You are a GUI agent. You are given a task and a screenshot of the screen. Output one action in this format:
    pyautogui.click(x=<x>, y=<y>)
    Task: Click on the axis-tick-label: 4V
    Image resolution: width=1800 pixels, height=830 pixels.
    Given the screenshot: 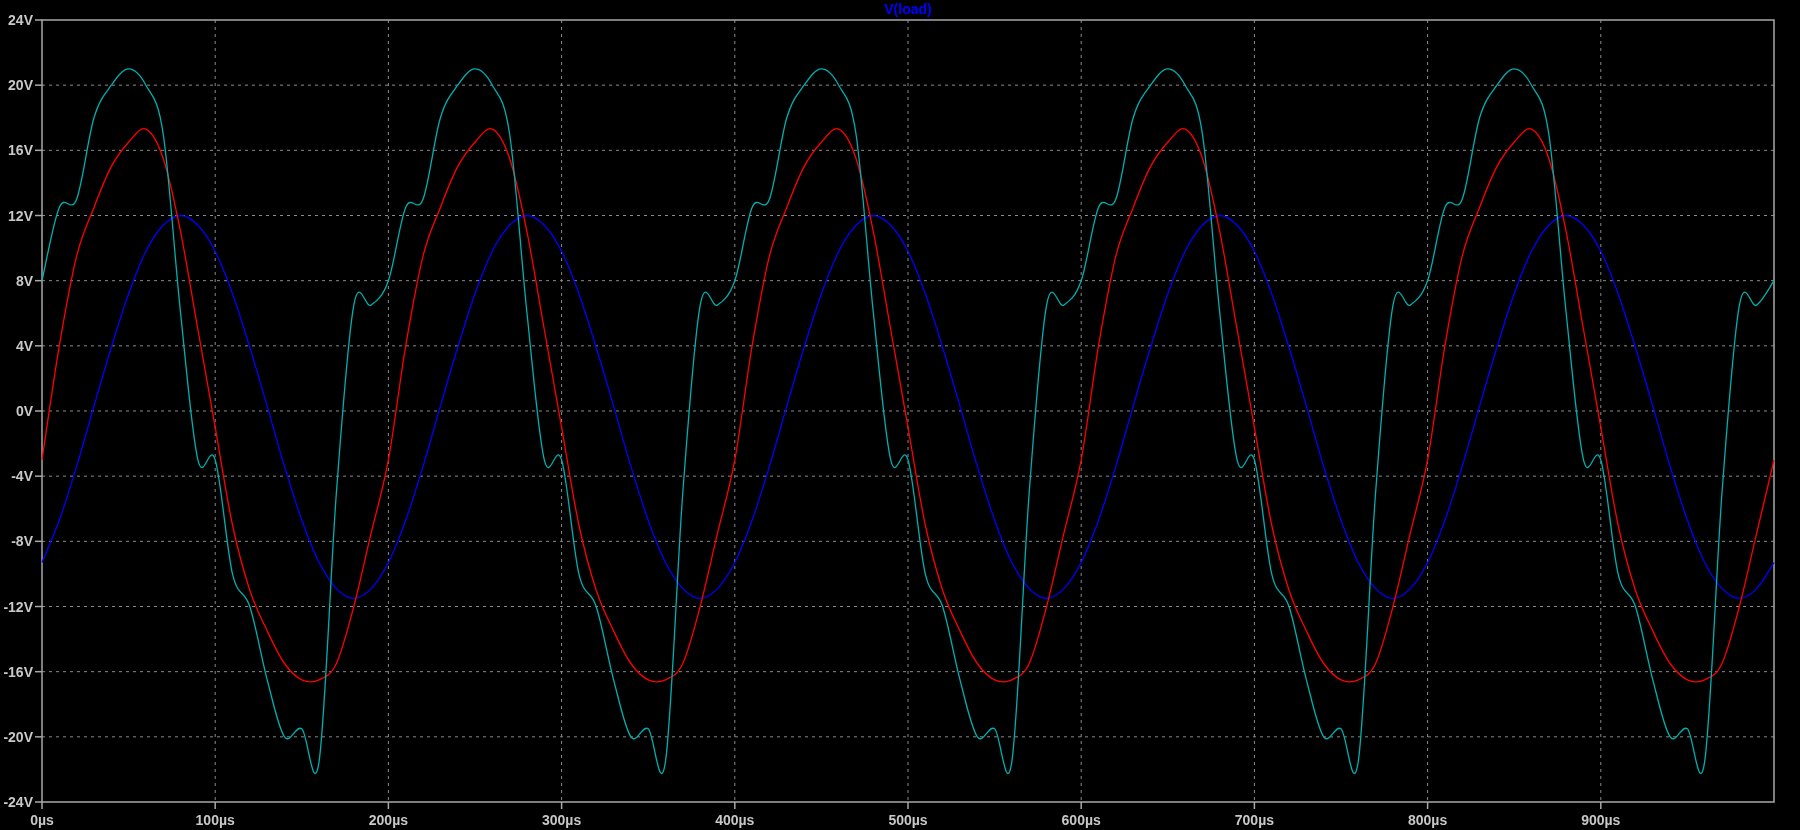 What is the action you would take?
    pyautogui.click(x=24, y=345)
    